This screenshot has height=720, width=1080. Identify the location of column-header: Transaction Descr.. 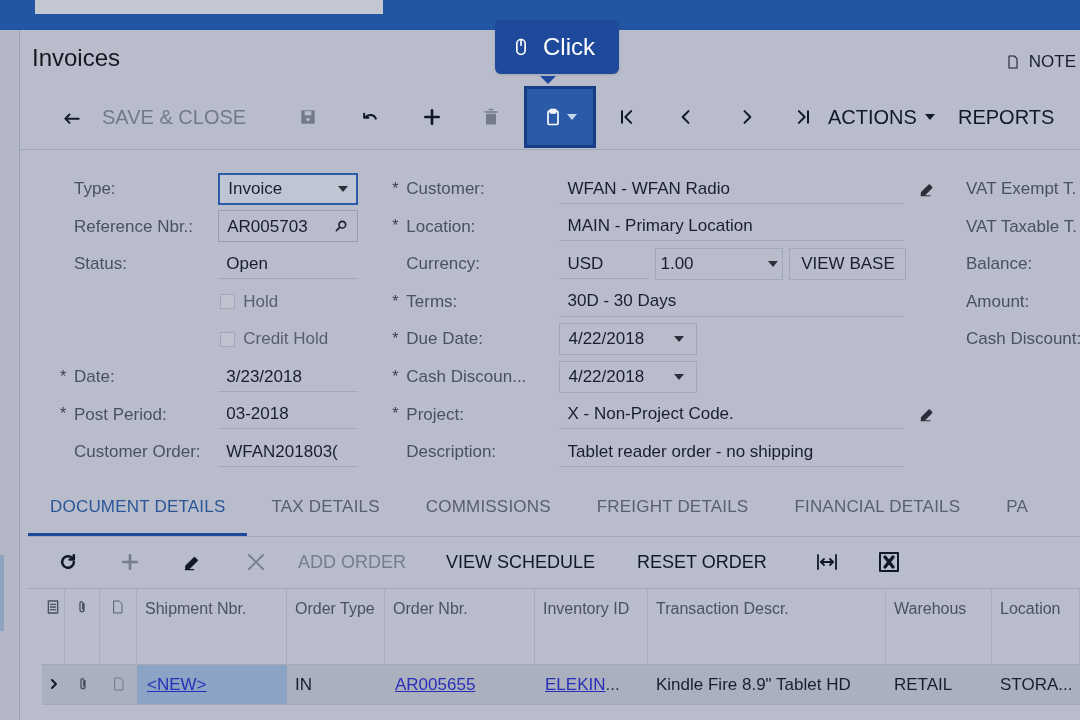
(766, 608).